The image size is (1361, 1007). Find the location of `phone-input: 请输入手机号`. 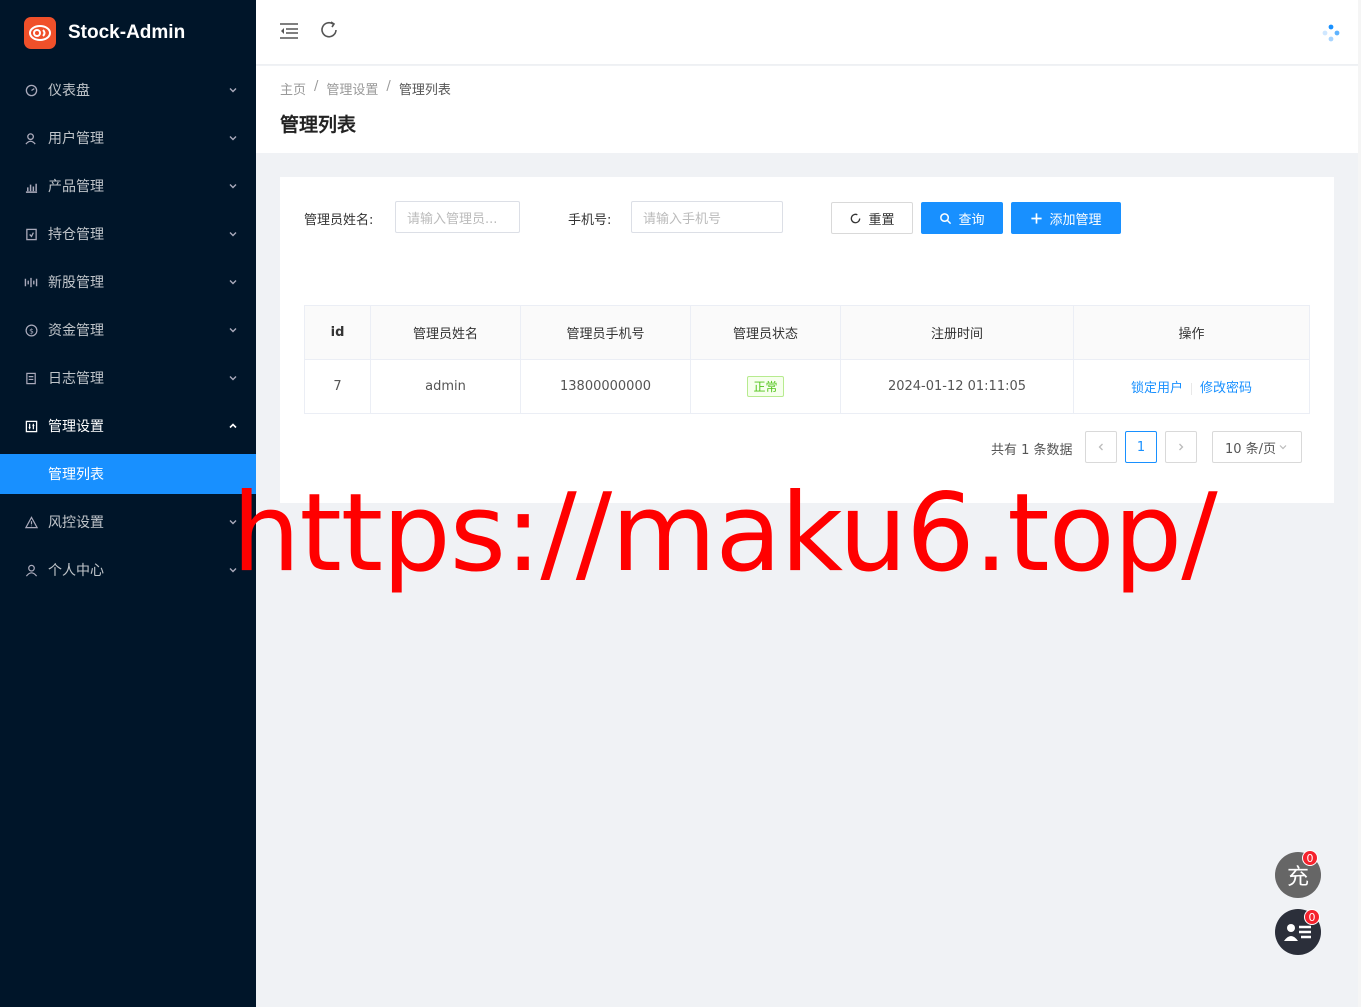

phone-input: 请输入手机号 is located at coordinates (707, 217).